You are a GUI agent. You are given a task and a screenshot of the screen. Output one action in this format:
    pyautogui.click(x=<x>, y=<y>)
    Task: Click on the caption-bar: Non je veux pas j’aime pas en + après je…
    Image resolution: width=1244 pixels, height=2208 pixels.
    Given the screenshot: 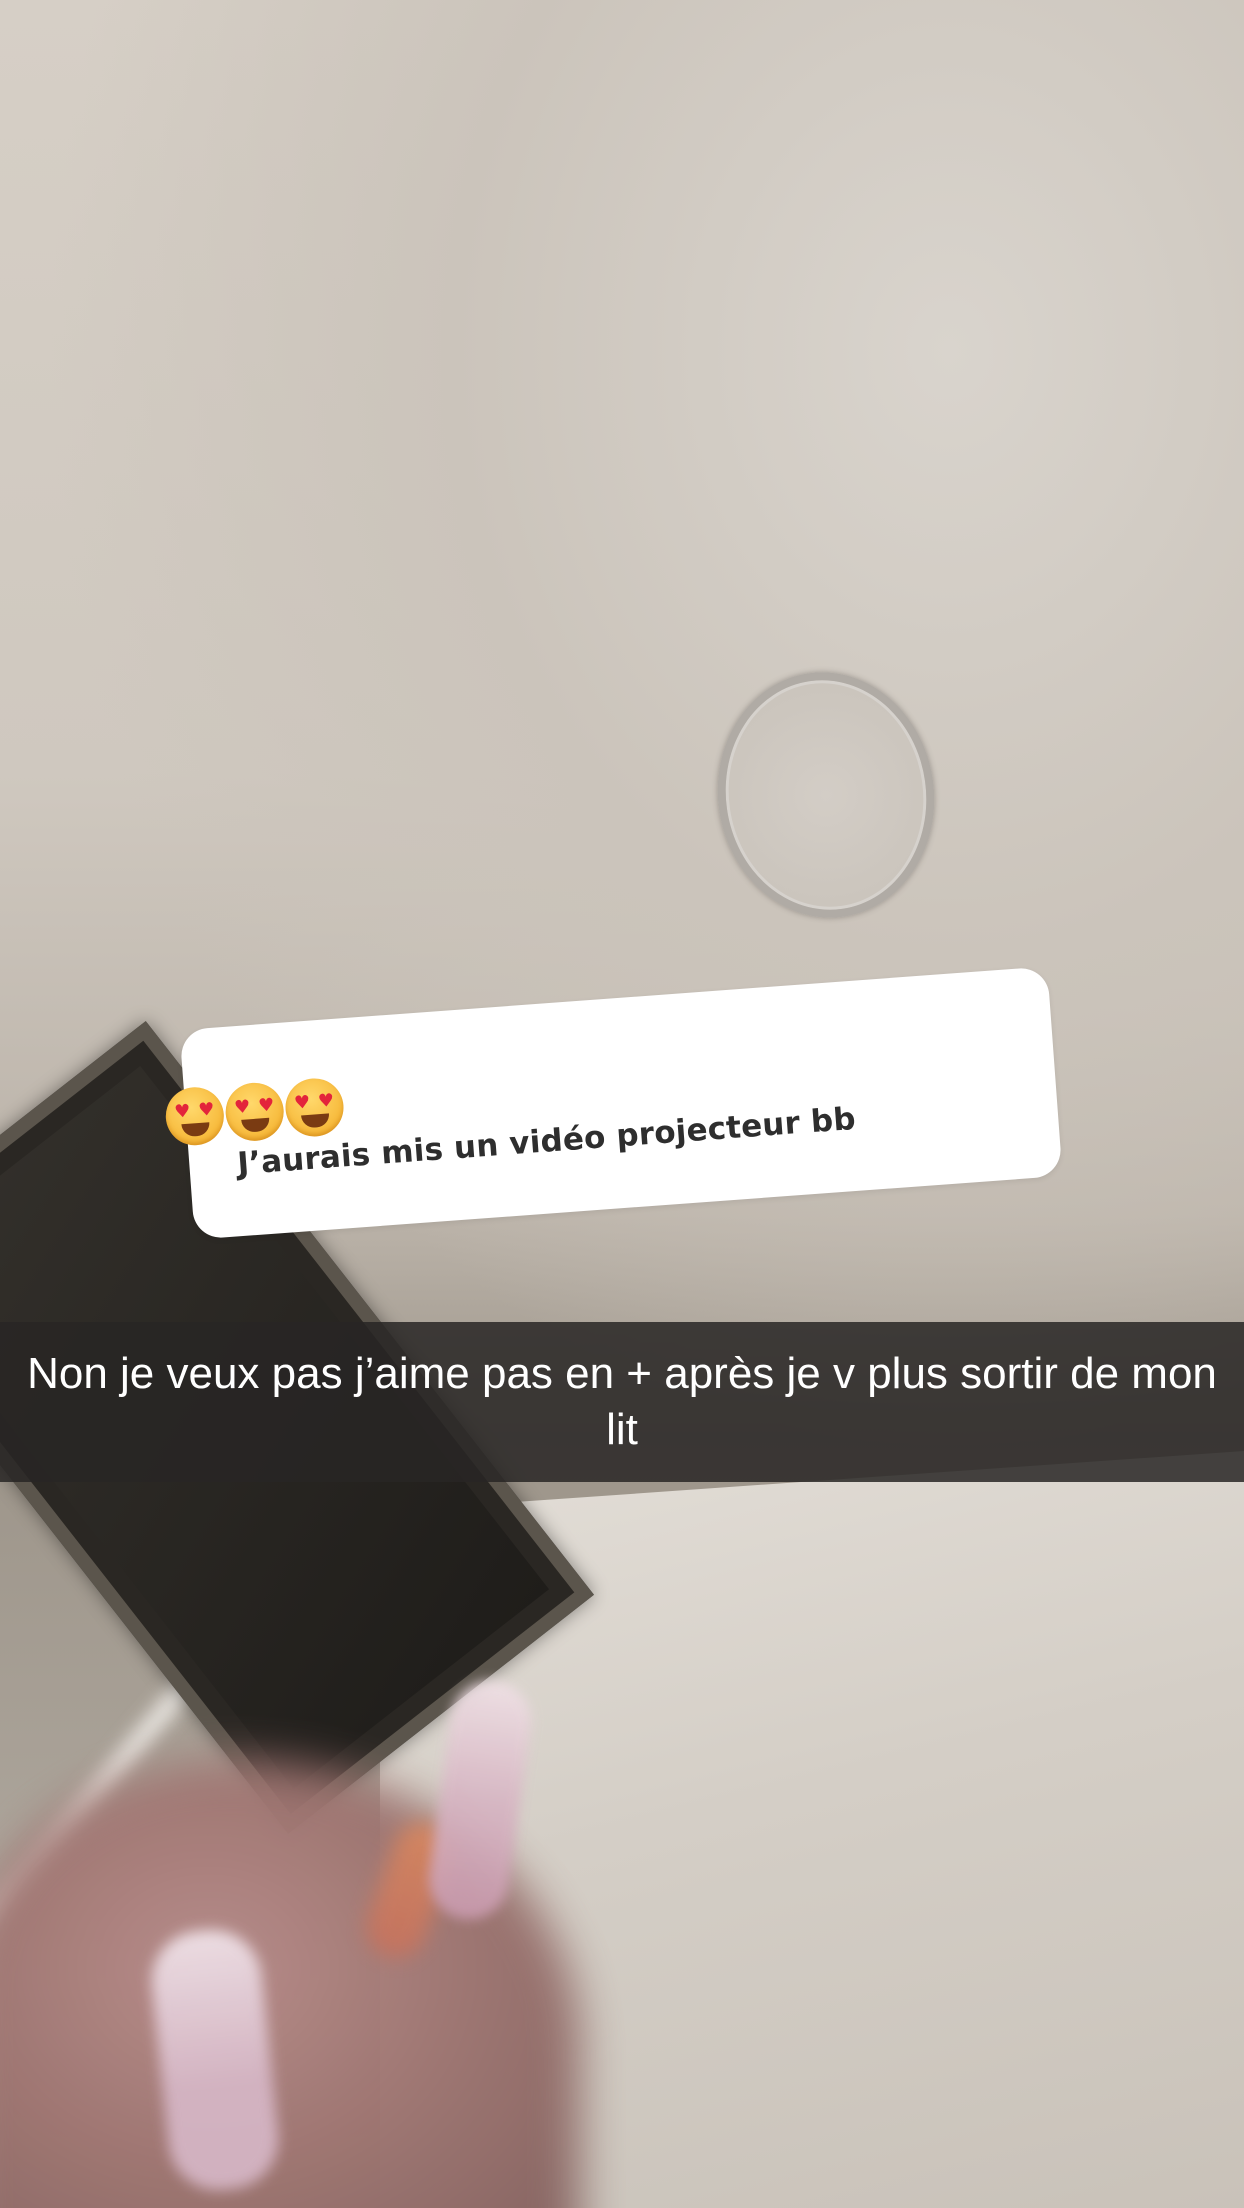 What is the action you would take?
    pyautogui.click(x=622, y=1402)
    